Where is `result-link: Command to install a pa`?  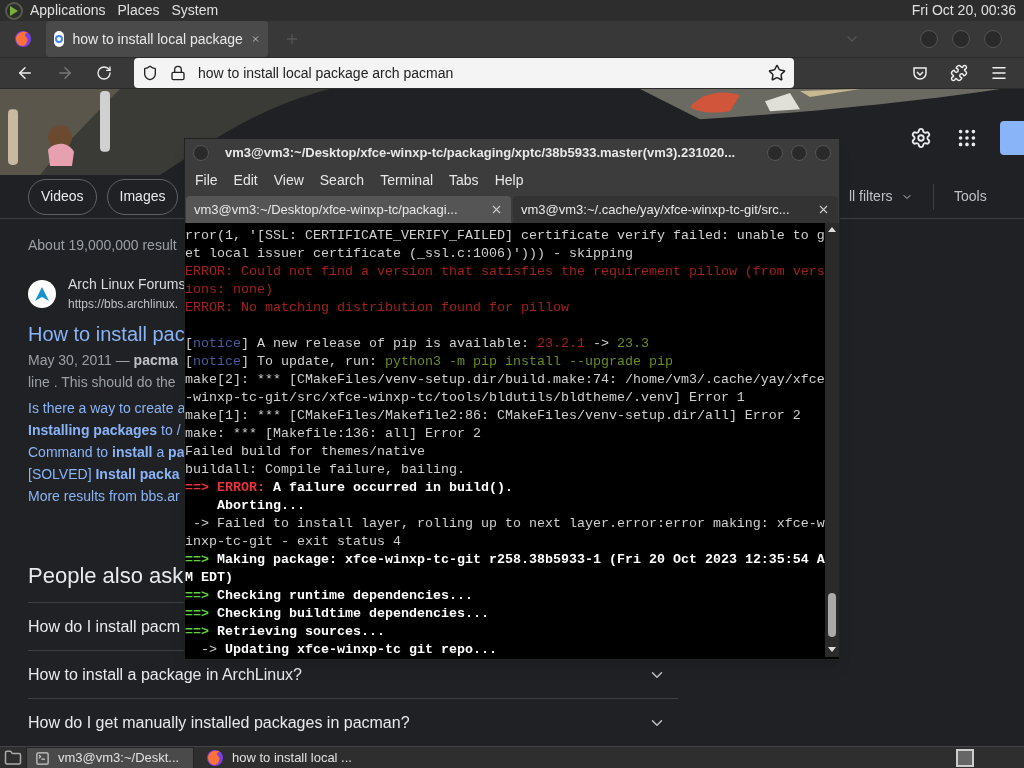
result-link: Command to install a pa is located at coordinates (106, 452).